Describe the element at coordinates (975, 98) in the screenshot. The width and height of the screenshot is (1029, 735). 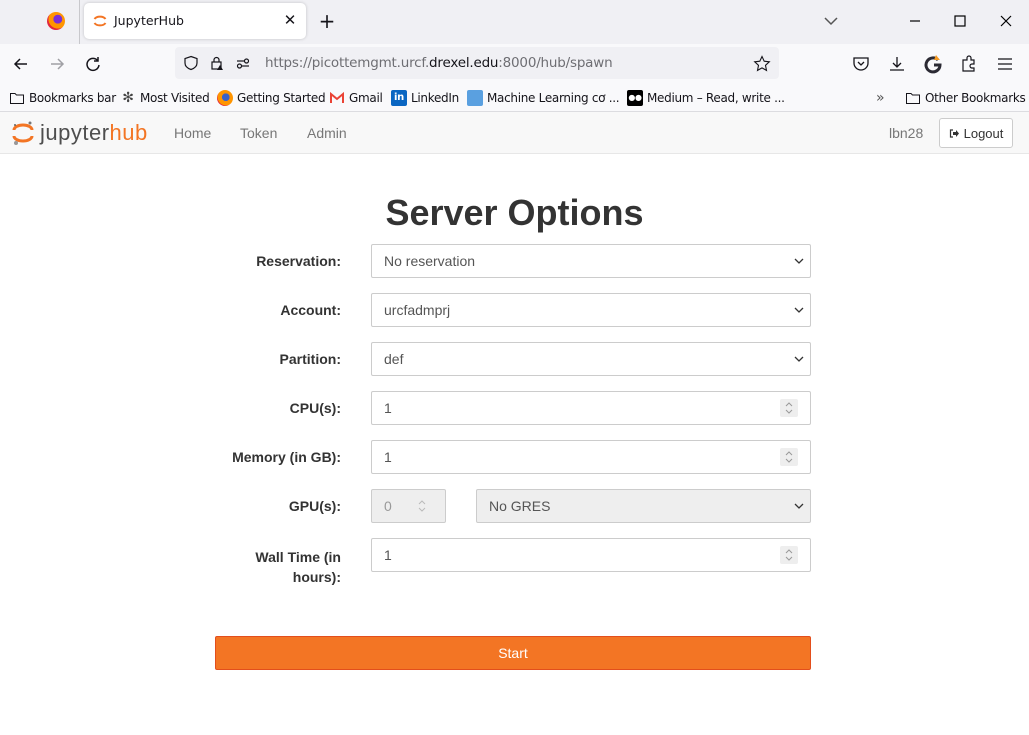
I see `bookmark-label: Other Bookmarks` at that location.